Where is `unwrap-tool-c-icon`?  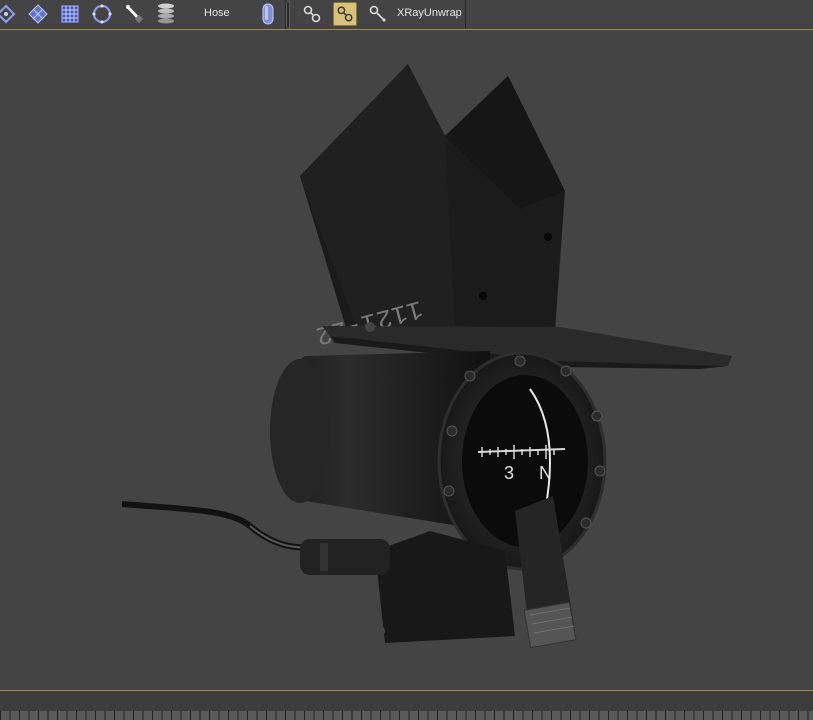 unwrap-tool-c-icon is located at coordinates (378, 14).